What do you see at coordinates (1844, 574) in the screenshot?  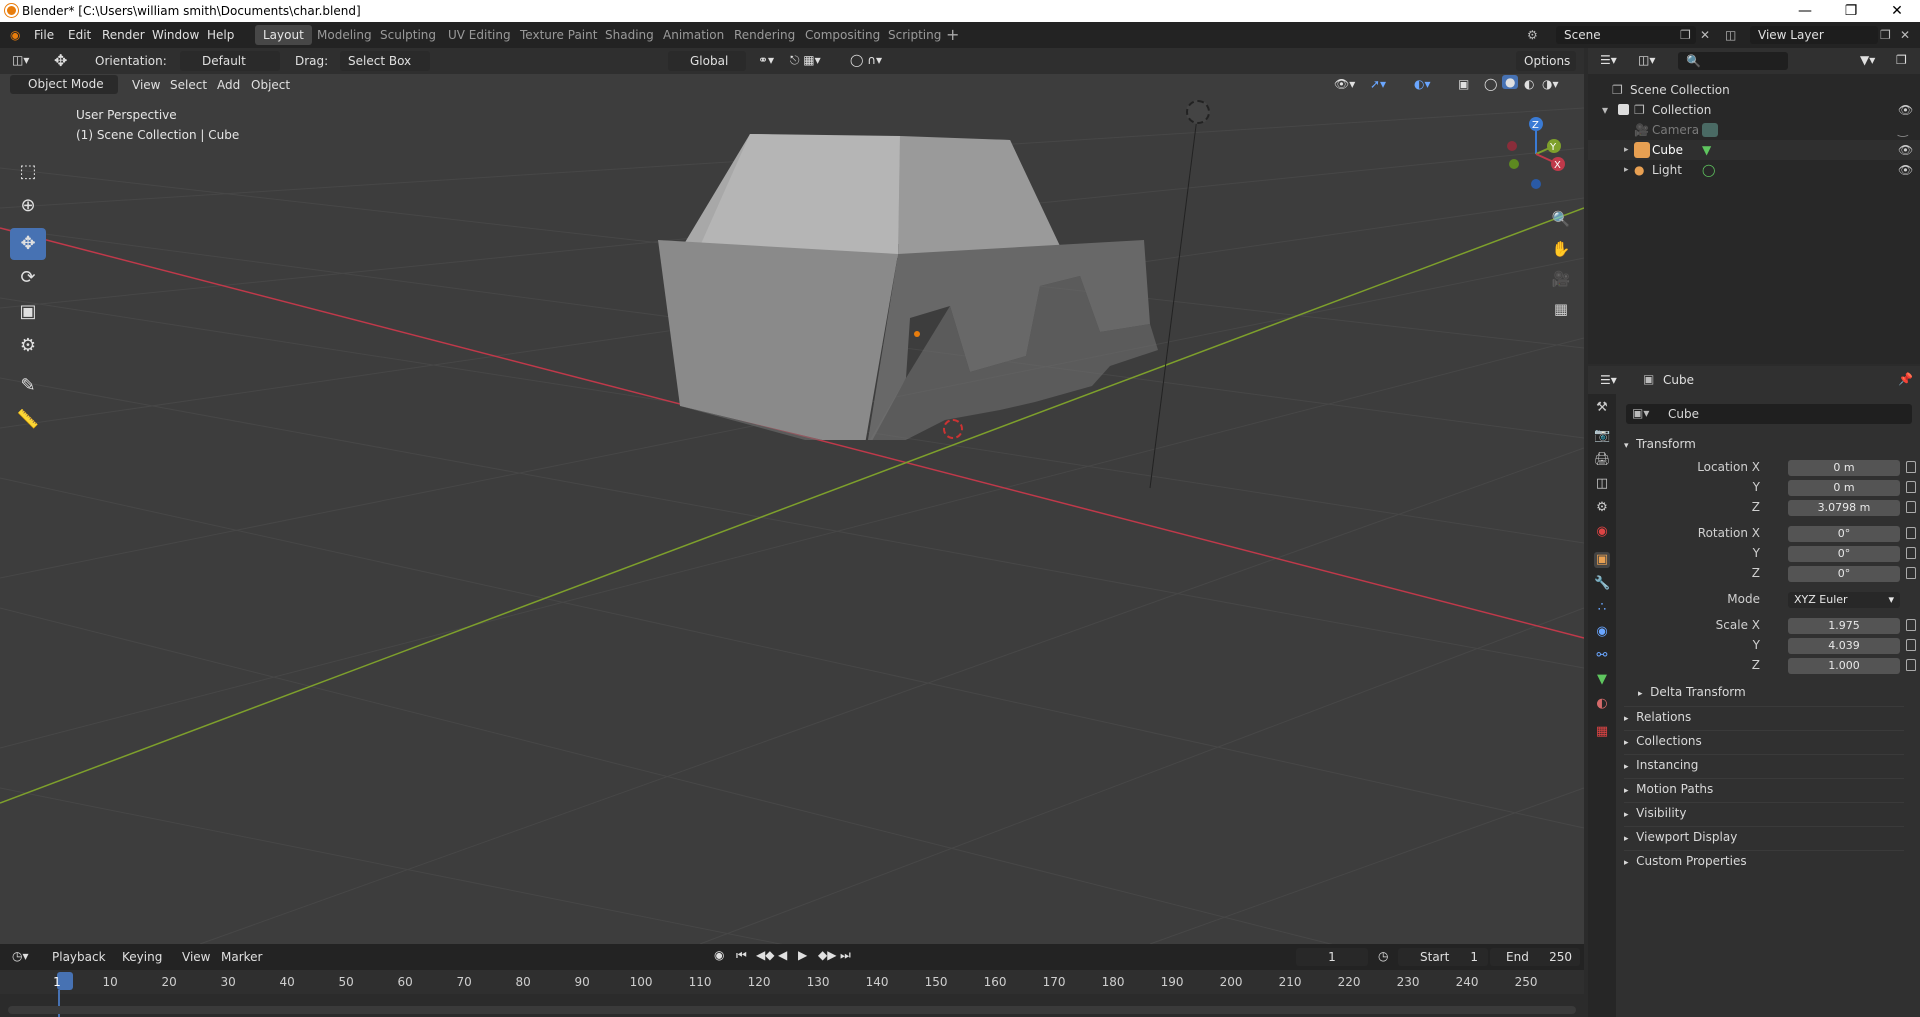 I see `rotation-z-field: 0°` at bounding box center [1844, 574].